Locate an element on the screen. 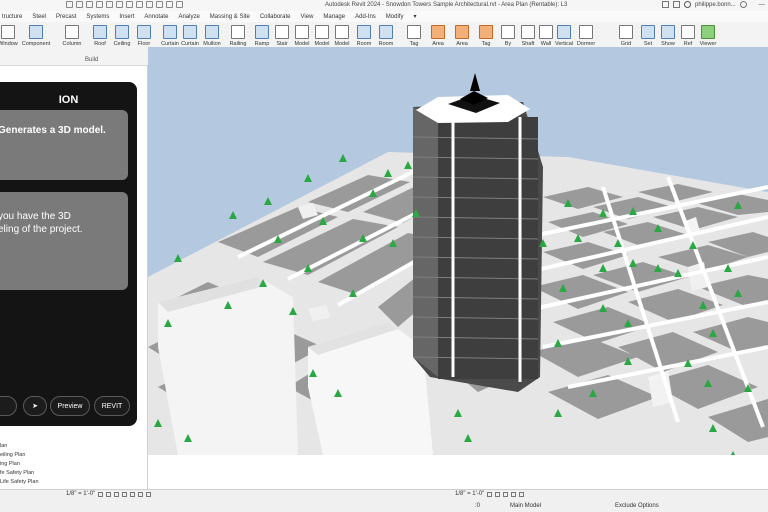  ribbon-tool-viewer: Viewer is located at coordinates (708, 36).